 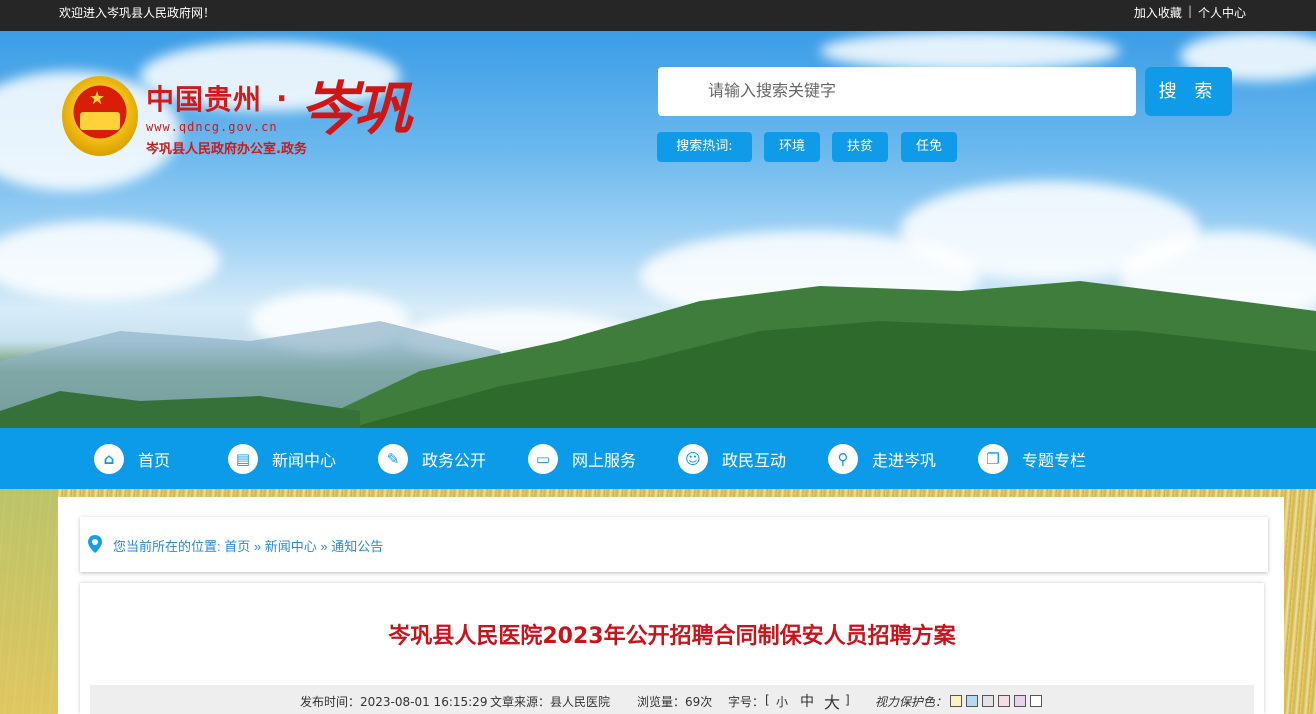 What do you see at coordinates (767, 700) in the screenshot?
I see `font-size-bracket-open: [` at bounding box center [767, 700].